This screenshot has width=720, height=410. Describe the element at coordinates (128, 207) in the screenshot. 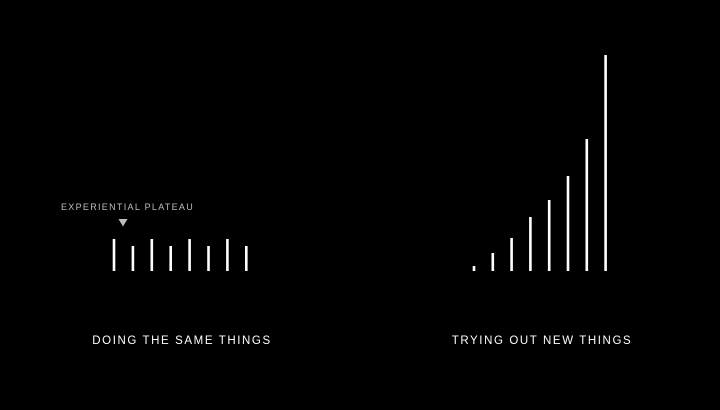

I see `experiential-plateau-label: EXPERIENTIAL PLATEAU` at that location.